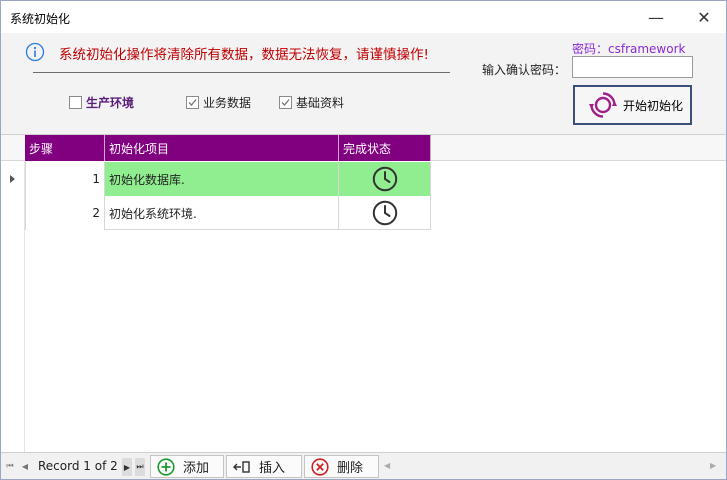  I want to click on table-row: 2 初始化系统环境., so click(228, 213).